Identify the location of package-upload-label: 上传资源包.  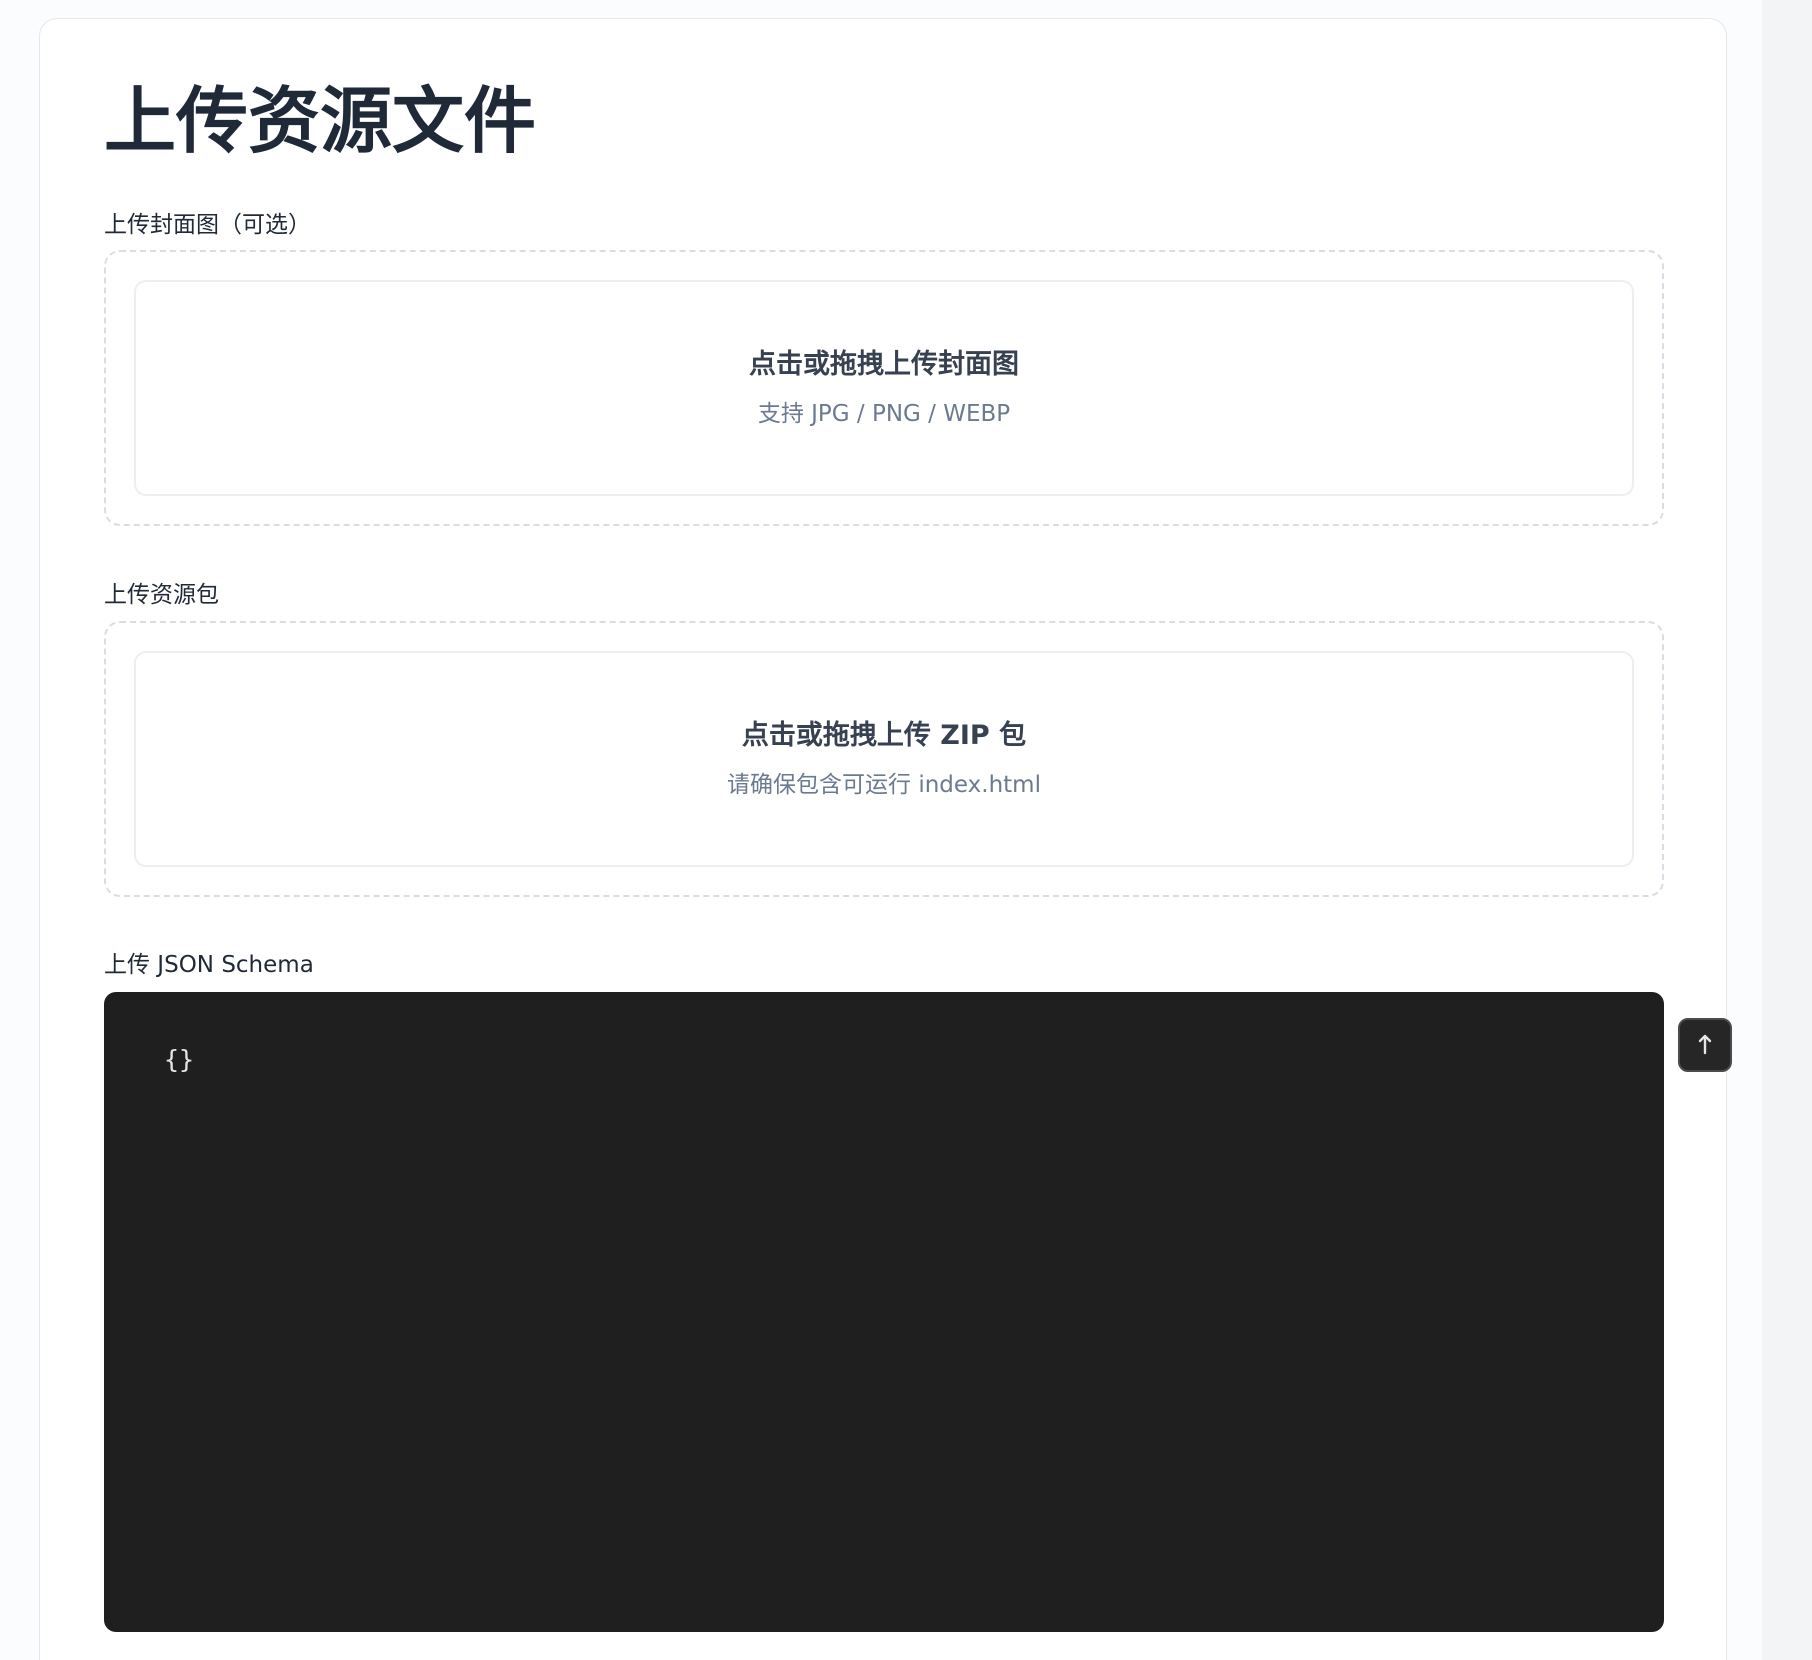
(161, 595).